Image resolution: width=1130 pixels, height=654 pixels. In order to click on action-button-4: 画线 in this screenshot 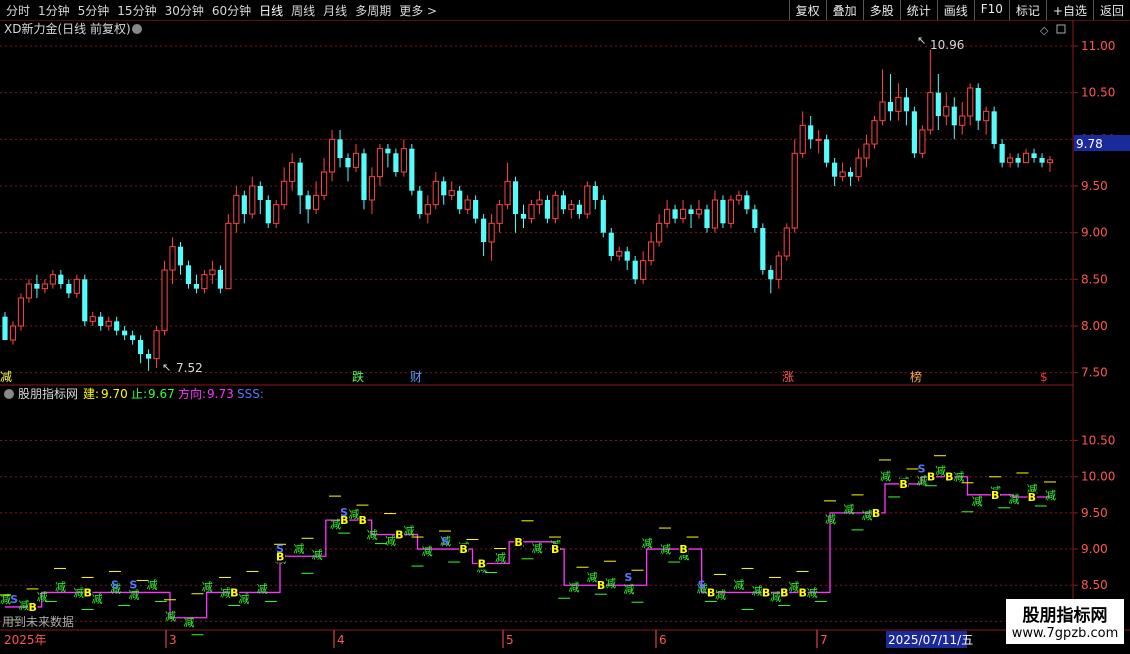, I will do `click(955, 10)`.